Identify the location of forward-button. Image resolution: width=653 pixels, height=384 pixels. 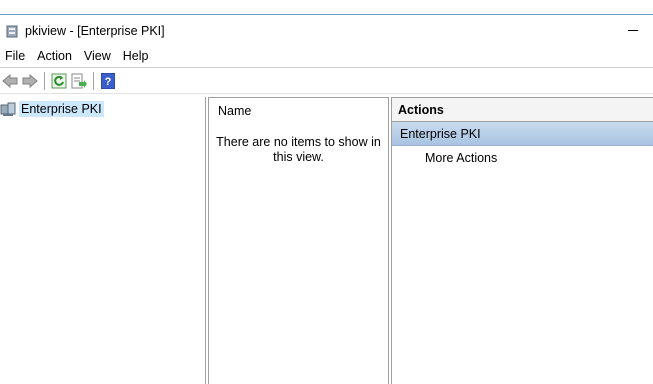
(30, 81).